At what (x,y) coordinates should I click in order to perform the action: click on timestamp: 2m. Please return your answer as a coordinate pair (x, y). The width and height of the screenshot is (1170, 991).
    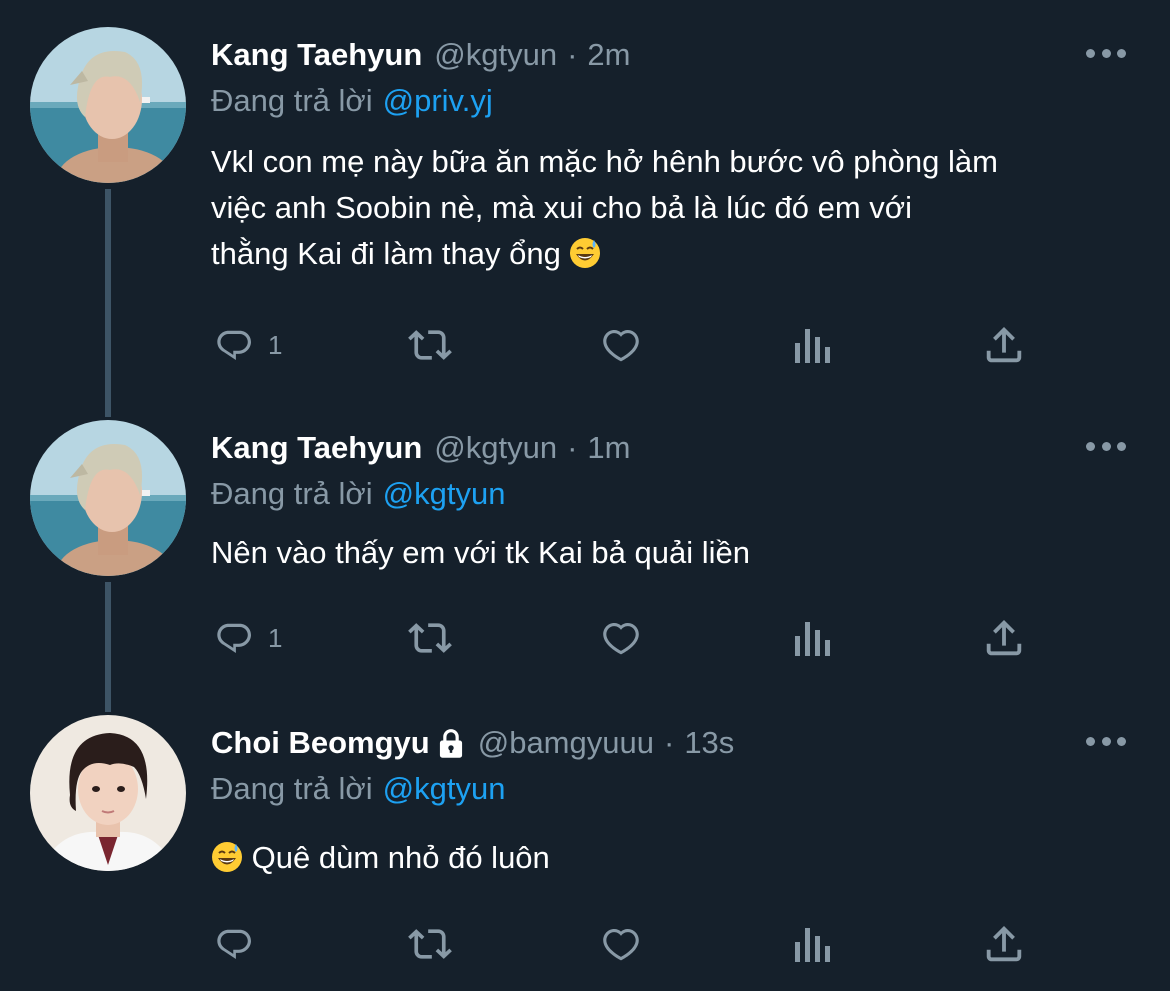
    Looking at the image, I should click on (608, 55).